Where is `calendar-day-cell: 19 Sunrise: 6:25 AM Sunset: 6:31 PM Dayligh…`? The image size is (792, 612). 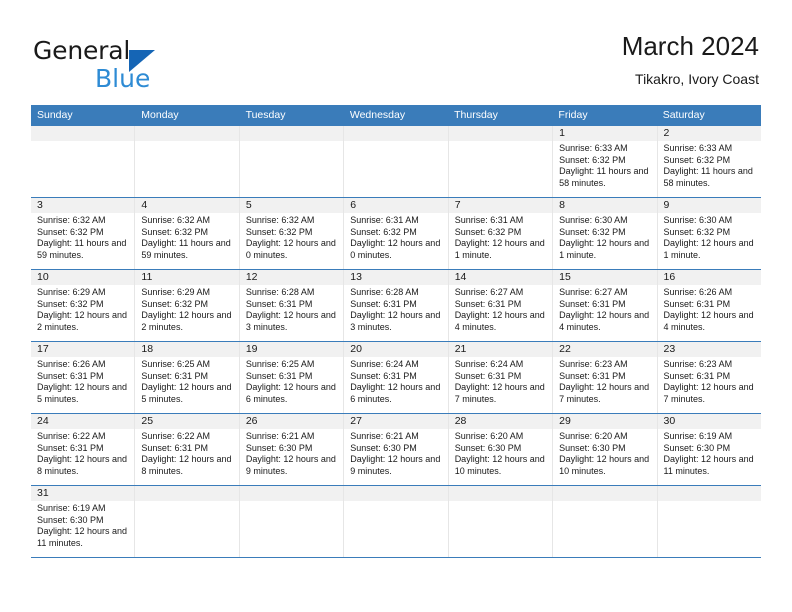
calendar-day-cell: 19 Sunrise: 6:25 AM Sunset: 6:31 PM Dayligh… is located at coordinates (292, 377).